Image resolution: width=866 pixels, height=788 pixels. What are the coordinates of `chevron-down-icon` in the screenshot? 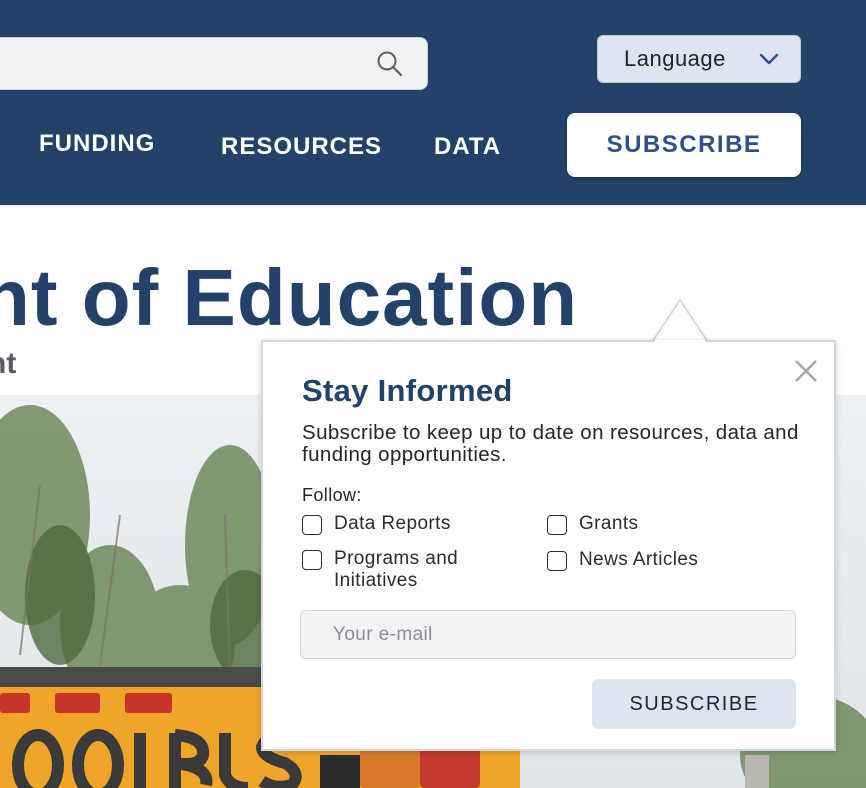 It's located at (769, 59).